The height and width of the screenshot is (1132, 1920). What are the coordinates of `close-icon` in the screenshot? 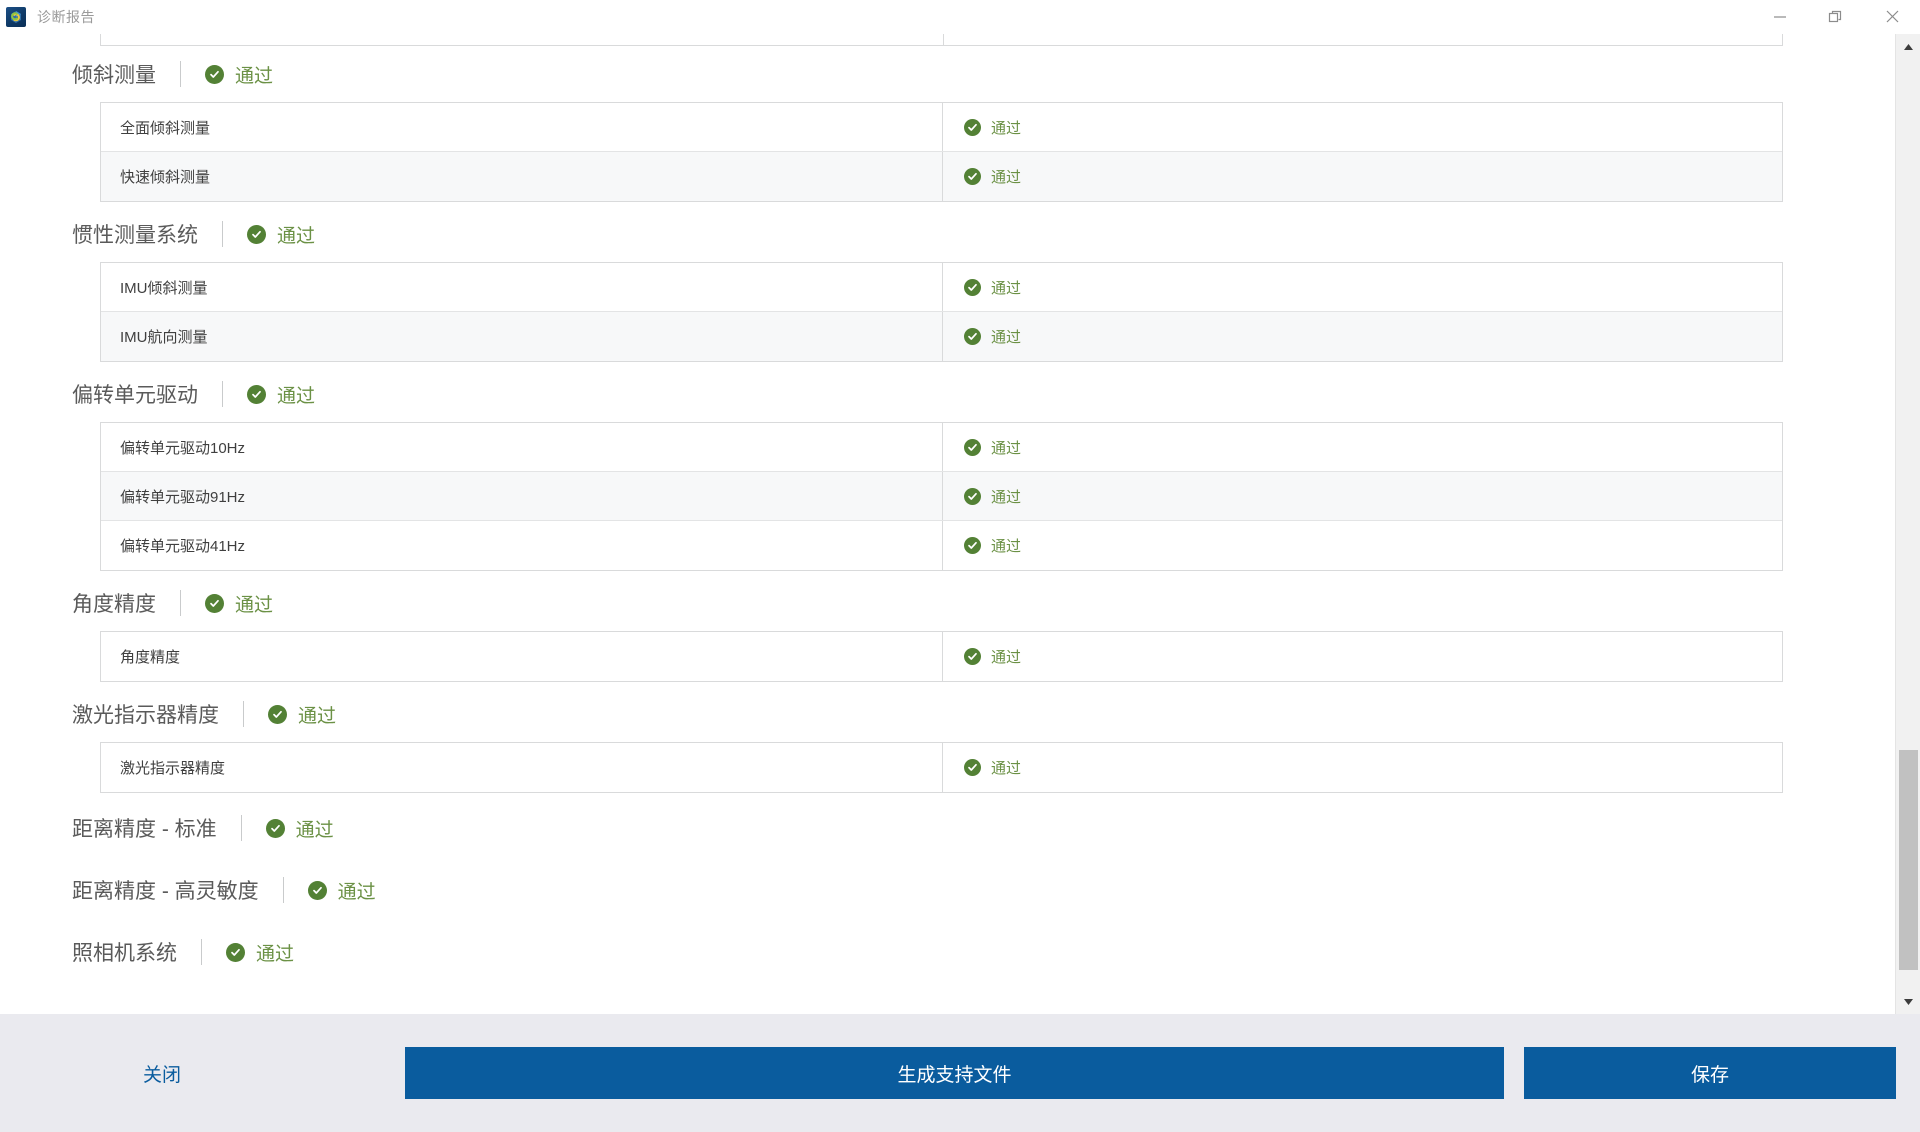 It's located at (1892, 17).